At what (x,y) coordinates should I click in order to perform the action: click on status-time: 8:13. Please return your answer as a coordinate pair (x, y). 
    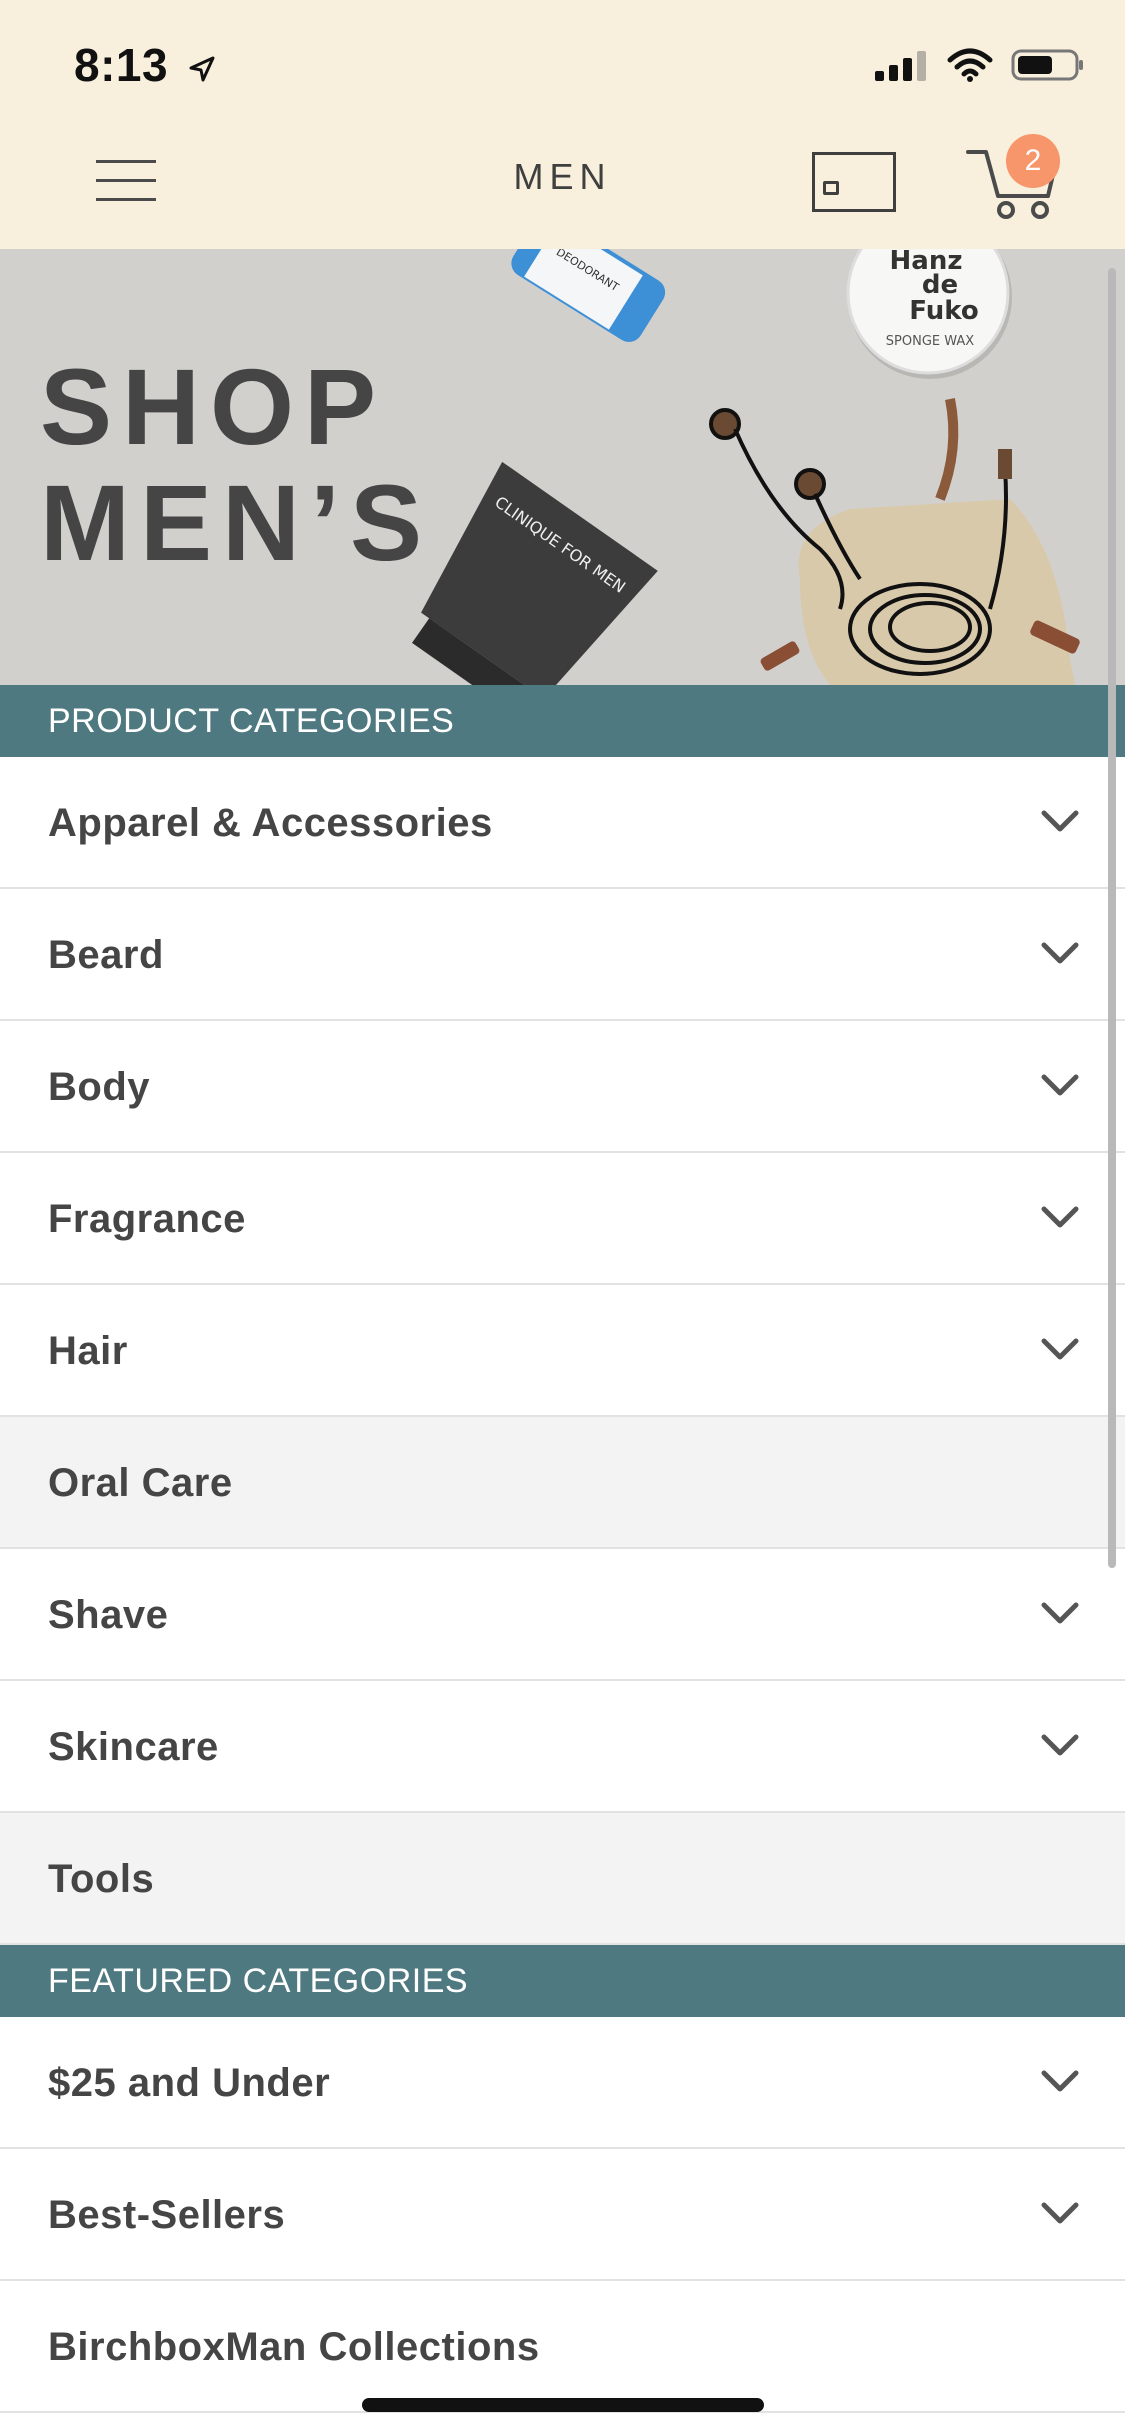
    Looking at the image, I should click on (145, 65).